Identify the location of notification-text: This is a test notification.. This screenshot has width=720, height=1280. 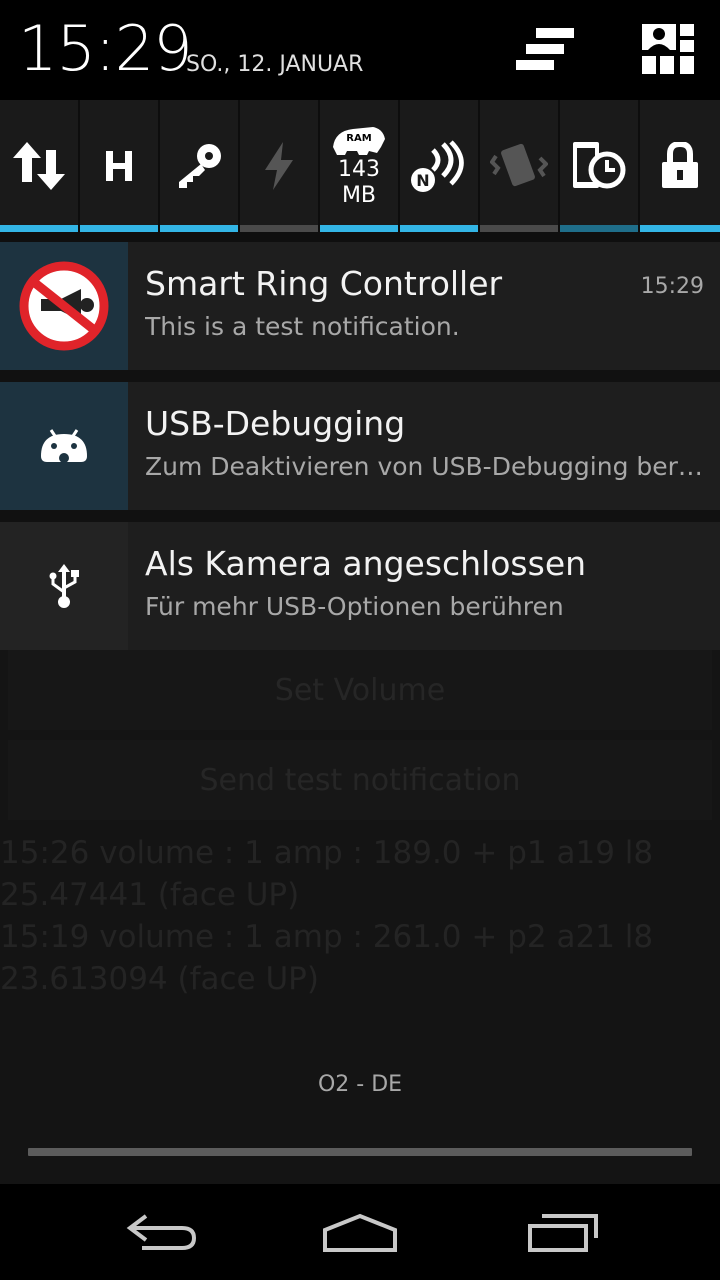
(302, 326).